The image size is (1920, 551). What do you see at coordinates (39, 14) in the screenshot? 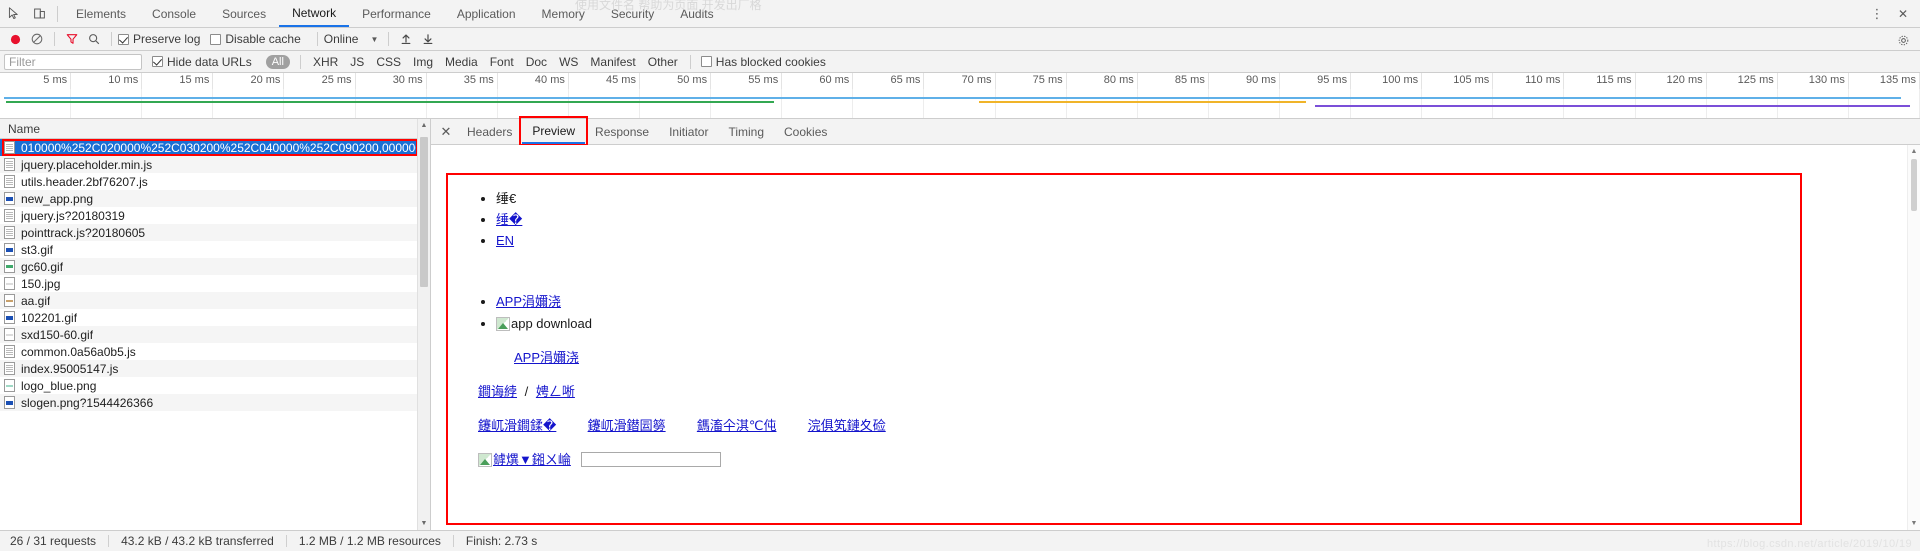
I see `device-toolbar-icon` at bounding box center [39, 14].